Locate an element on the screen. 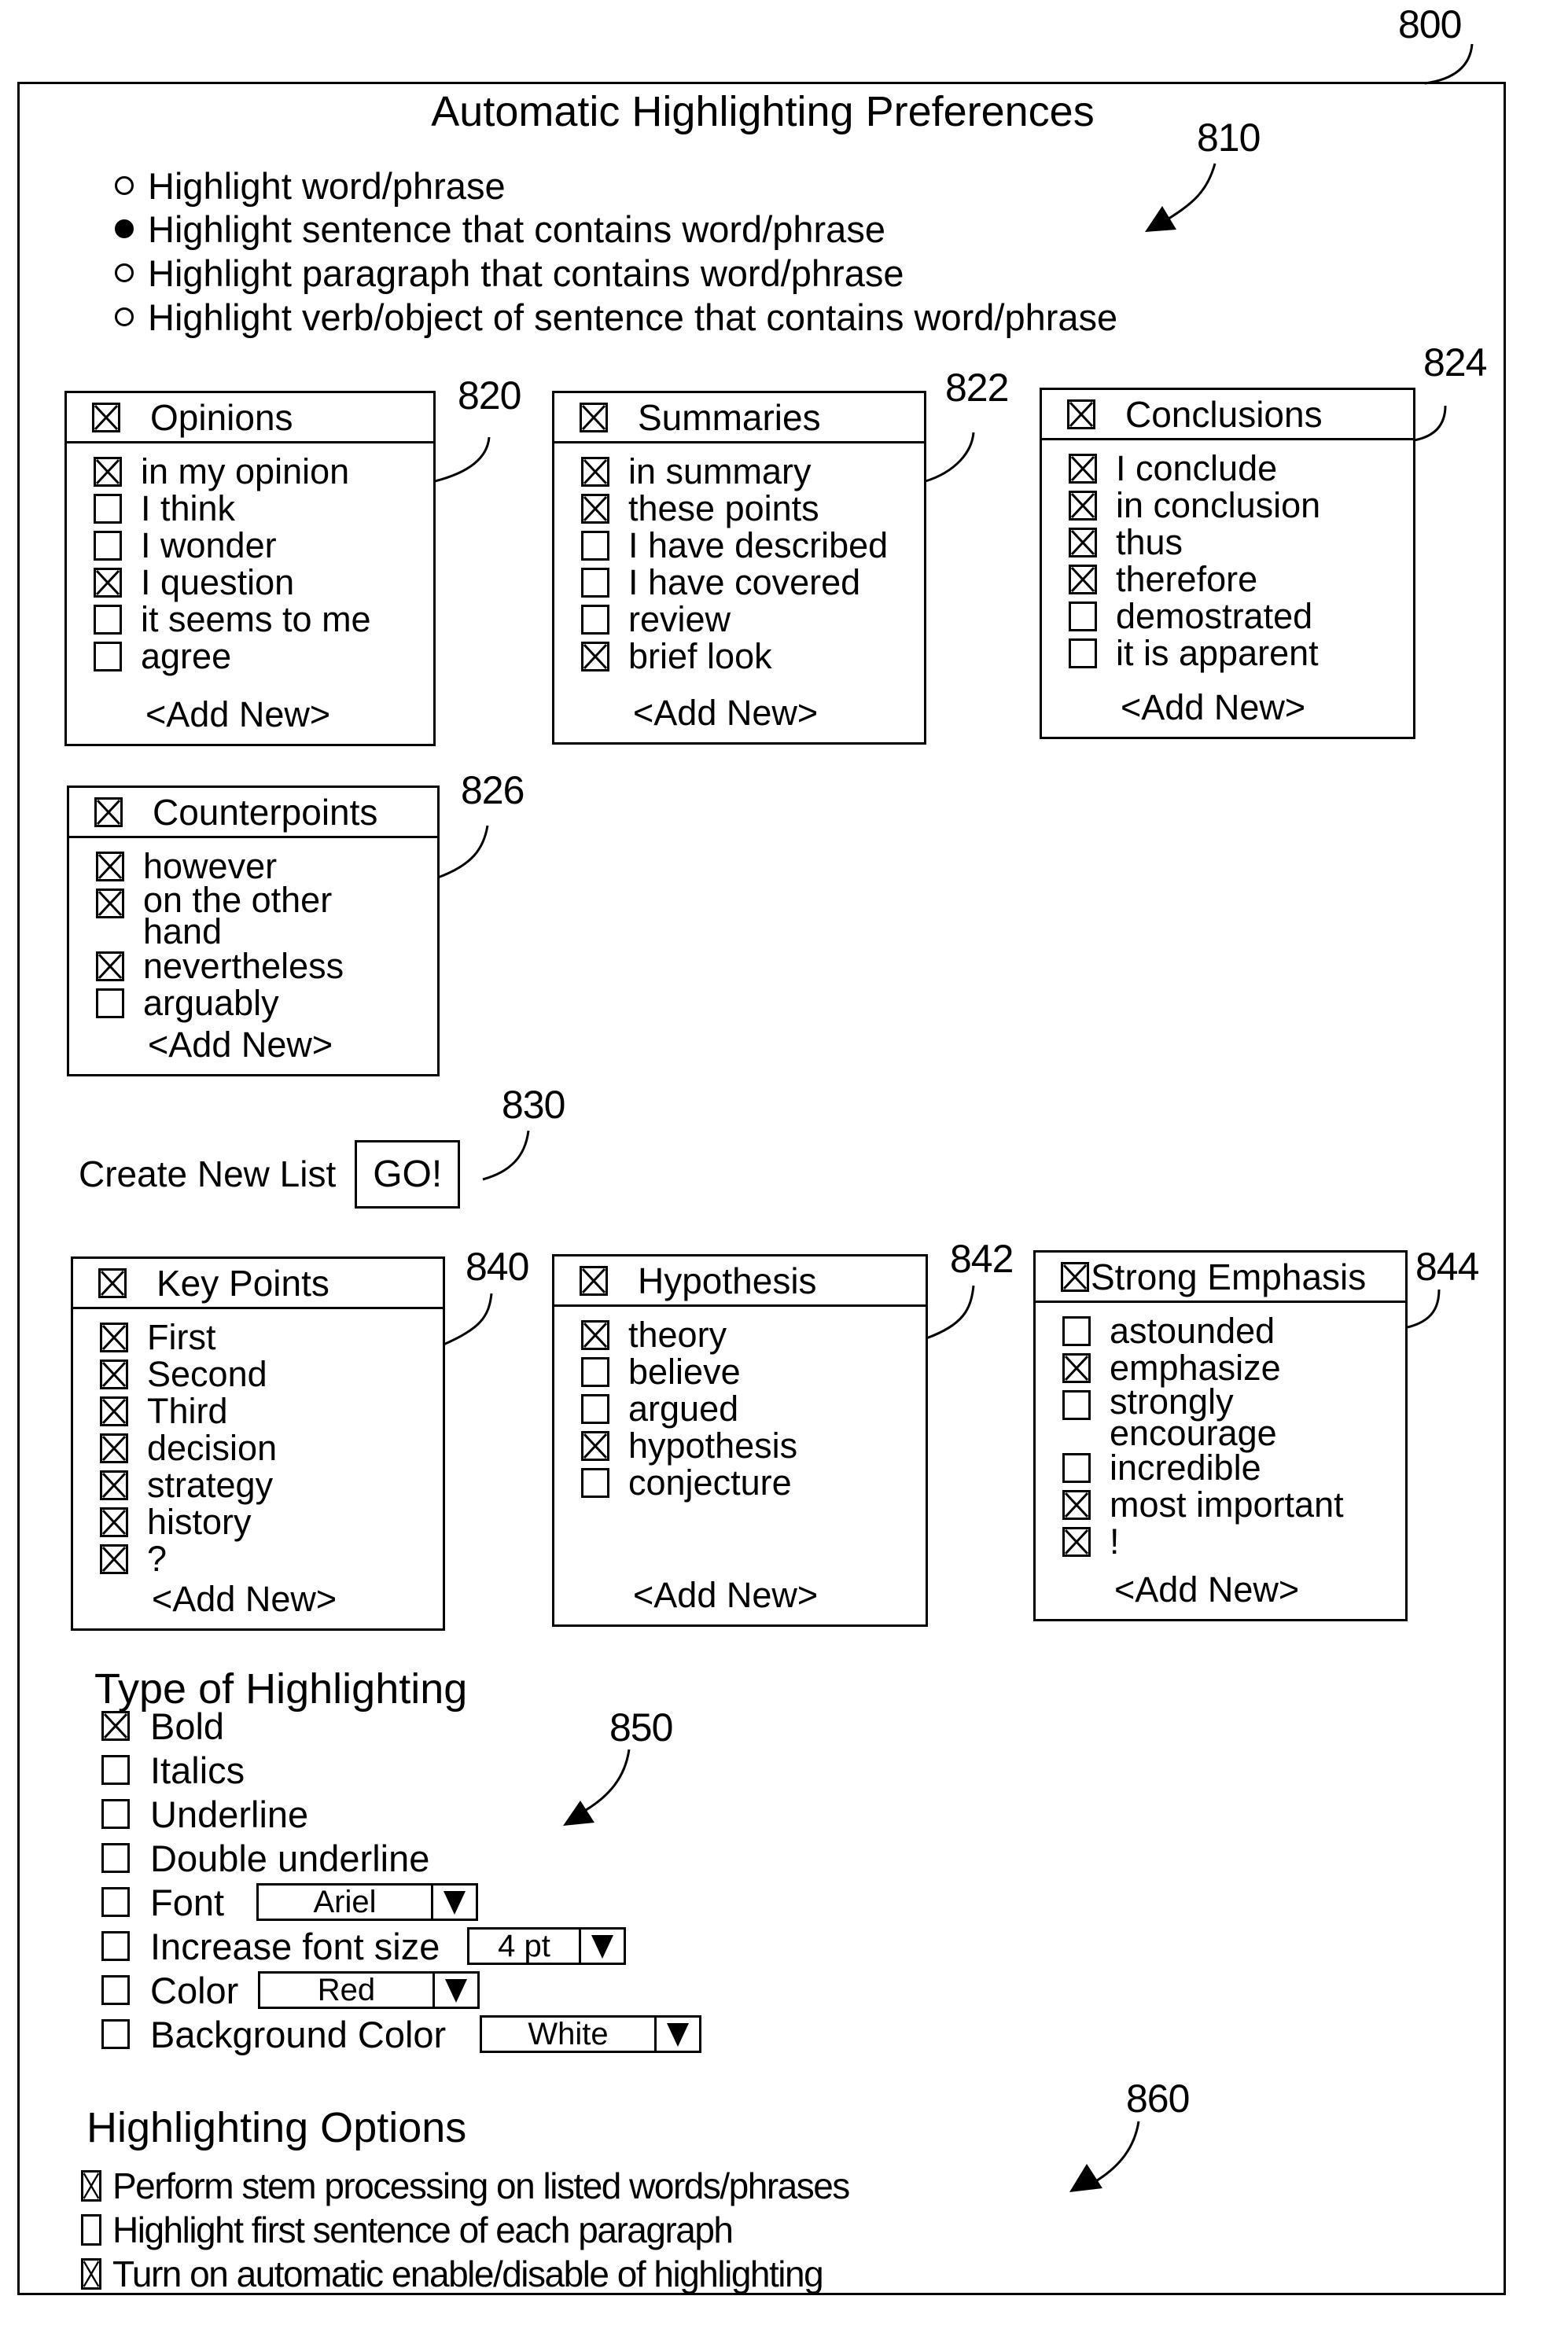 The height and width of the screenshot is (2351, 1568). list-item-it-seems-to-me: it seems to me is located at coordinates (263, 619).